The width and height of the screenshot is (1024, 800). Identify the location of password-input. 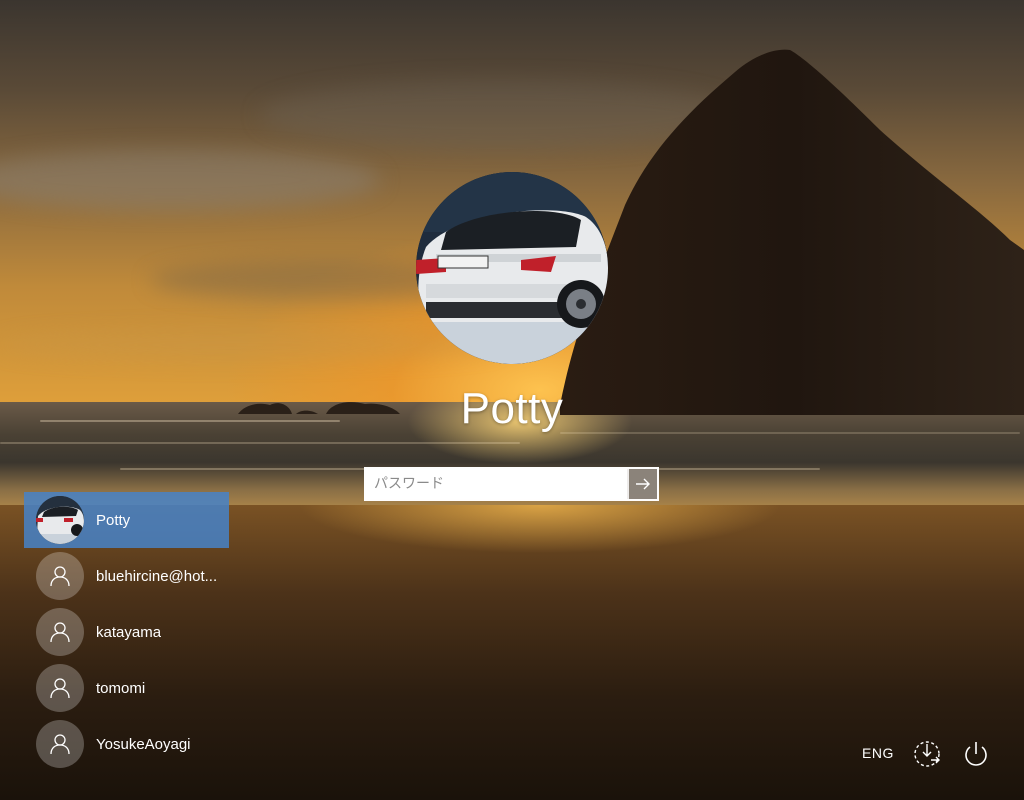
(496, 484).